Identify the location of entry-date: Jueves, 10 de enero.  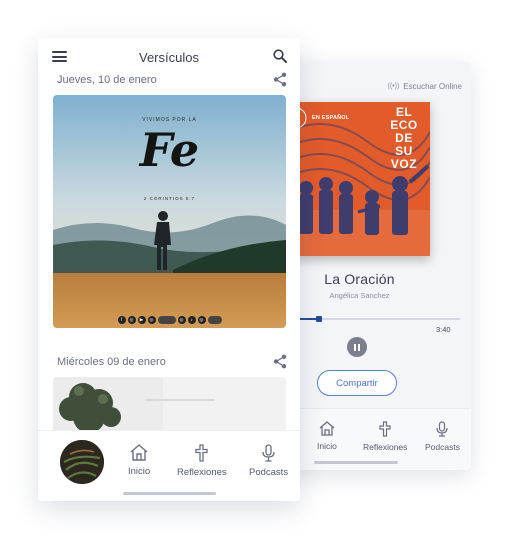
(107, 80).